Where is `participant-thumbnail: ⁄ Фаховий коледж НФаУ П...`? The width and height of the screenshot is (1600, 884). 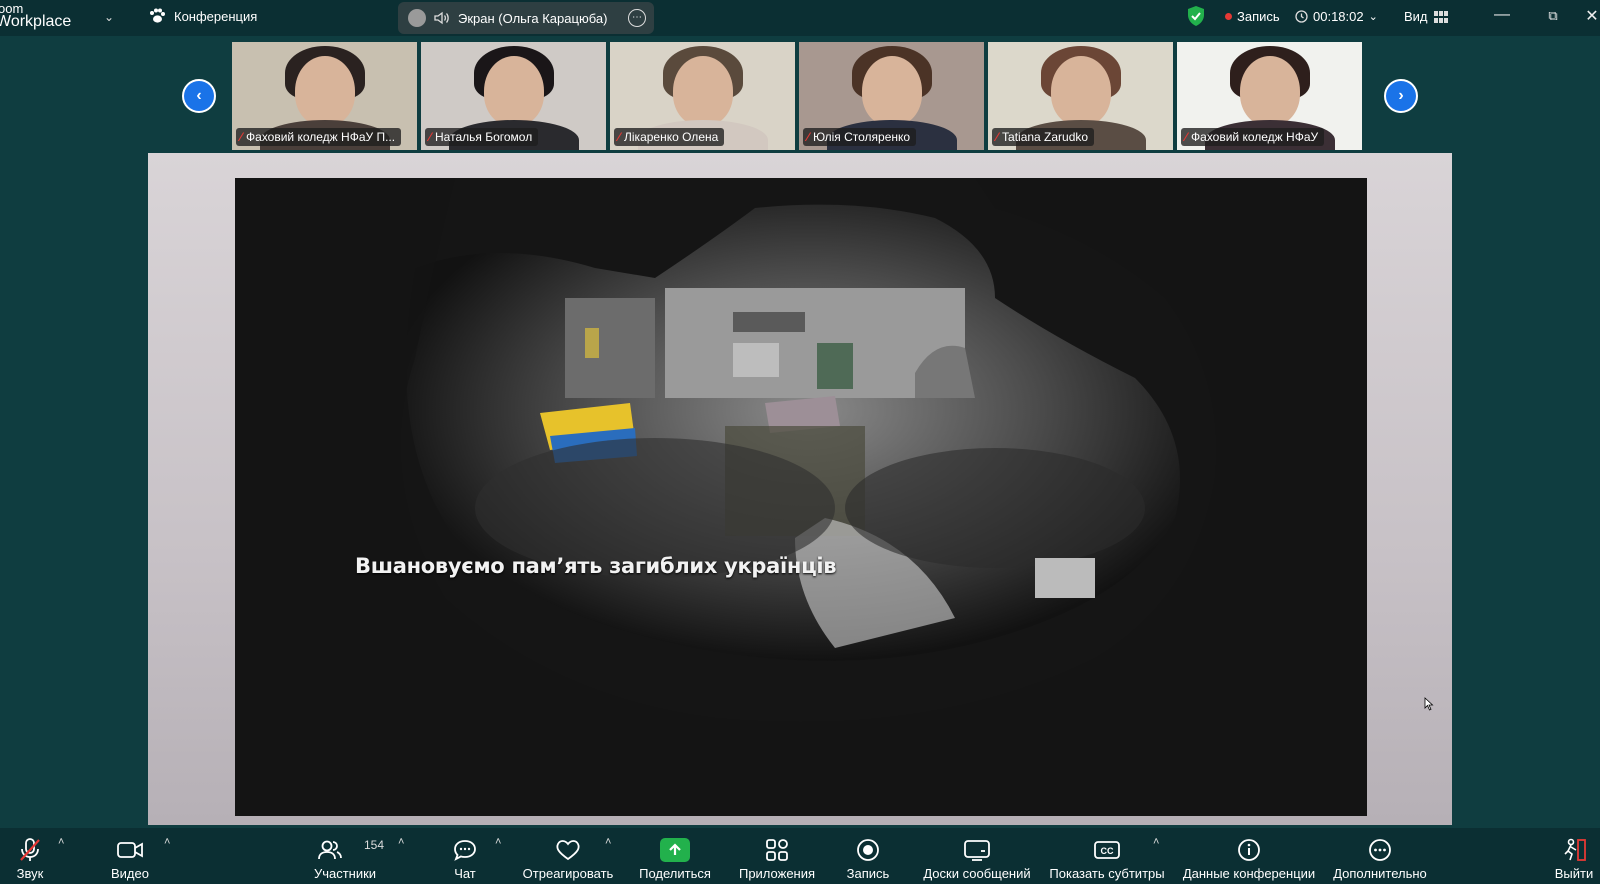
participant-thumbnail: ⁄ Фаховий коледж НФаУ П... is located at coordinates (324, 96).